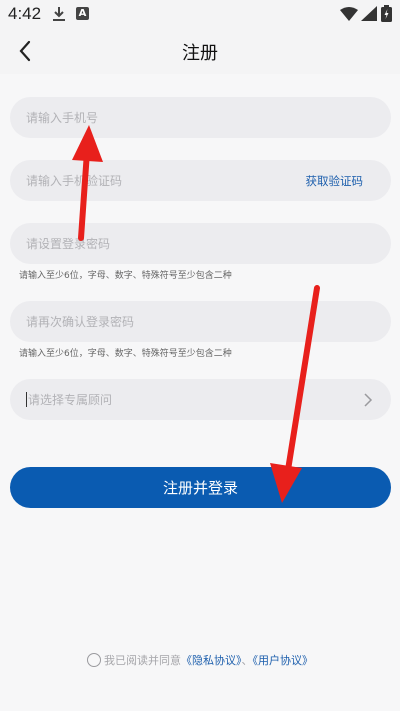  What do you see at coordinates (200, 180) in the screenshot?
I see `code-field: 获取验证码` at bounding box center [200, 180].